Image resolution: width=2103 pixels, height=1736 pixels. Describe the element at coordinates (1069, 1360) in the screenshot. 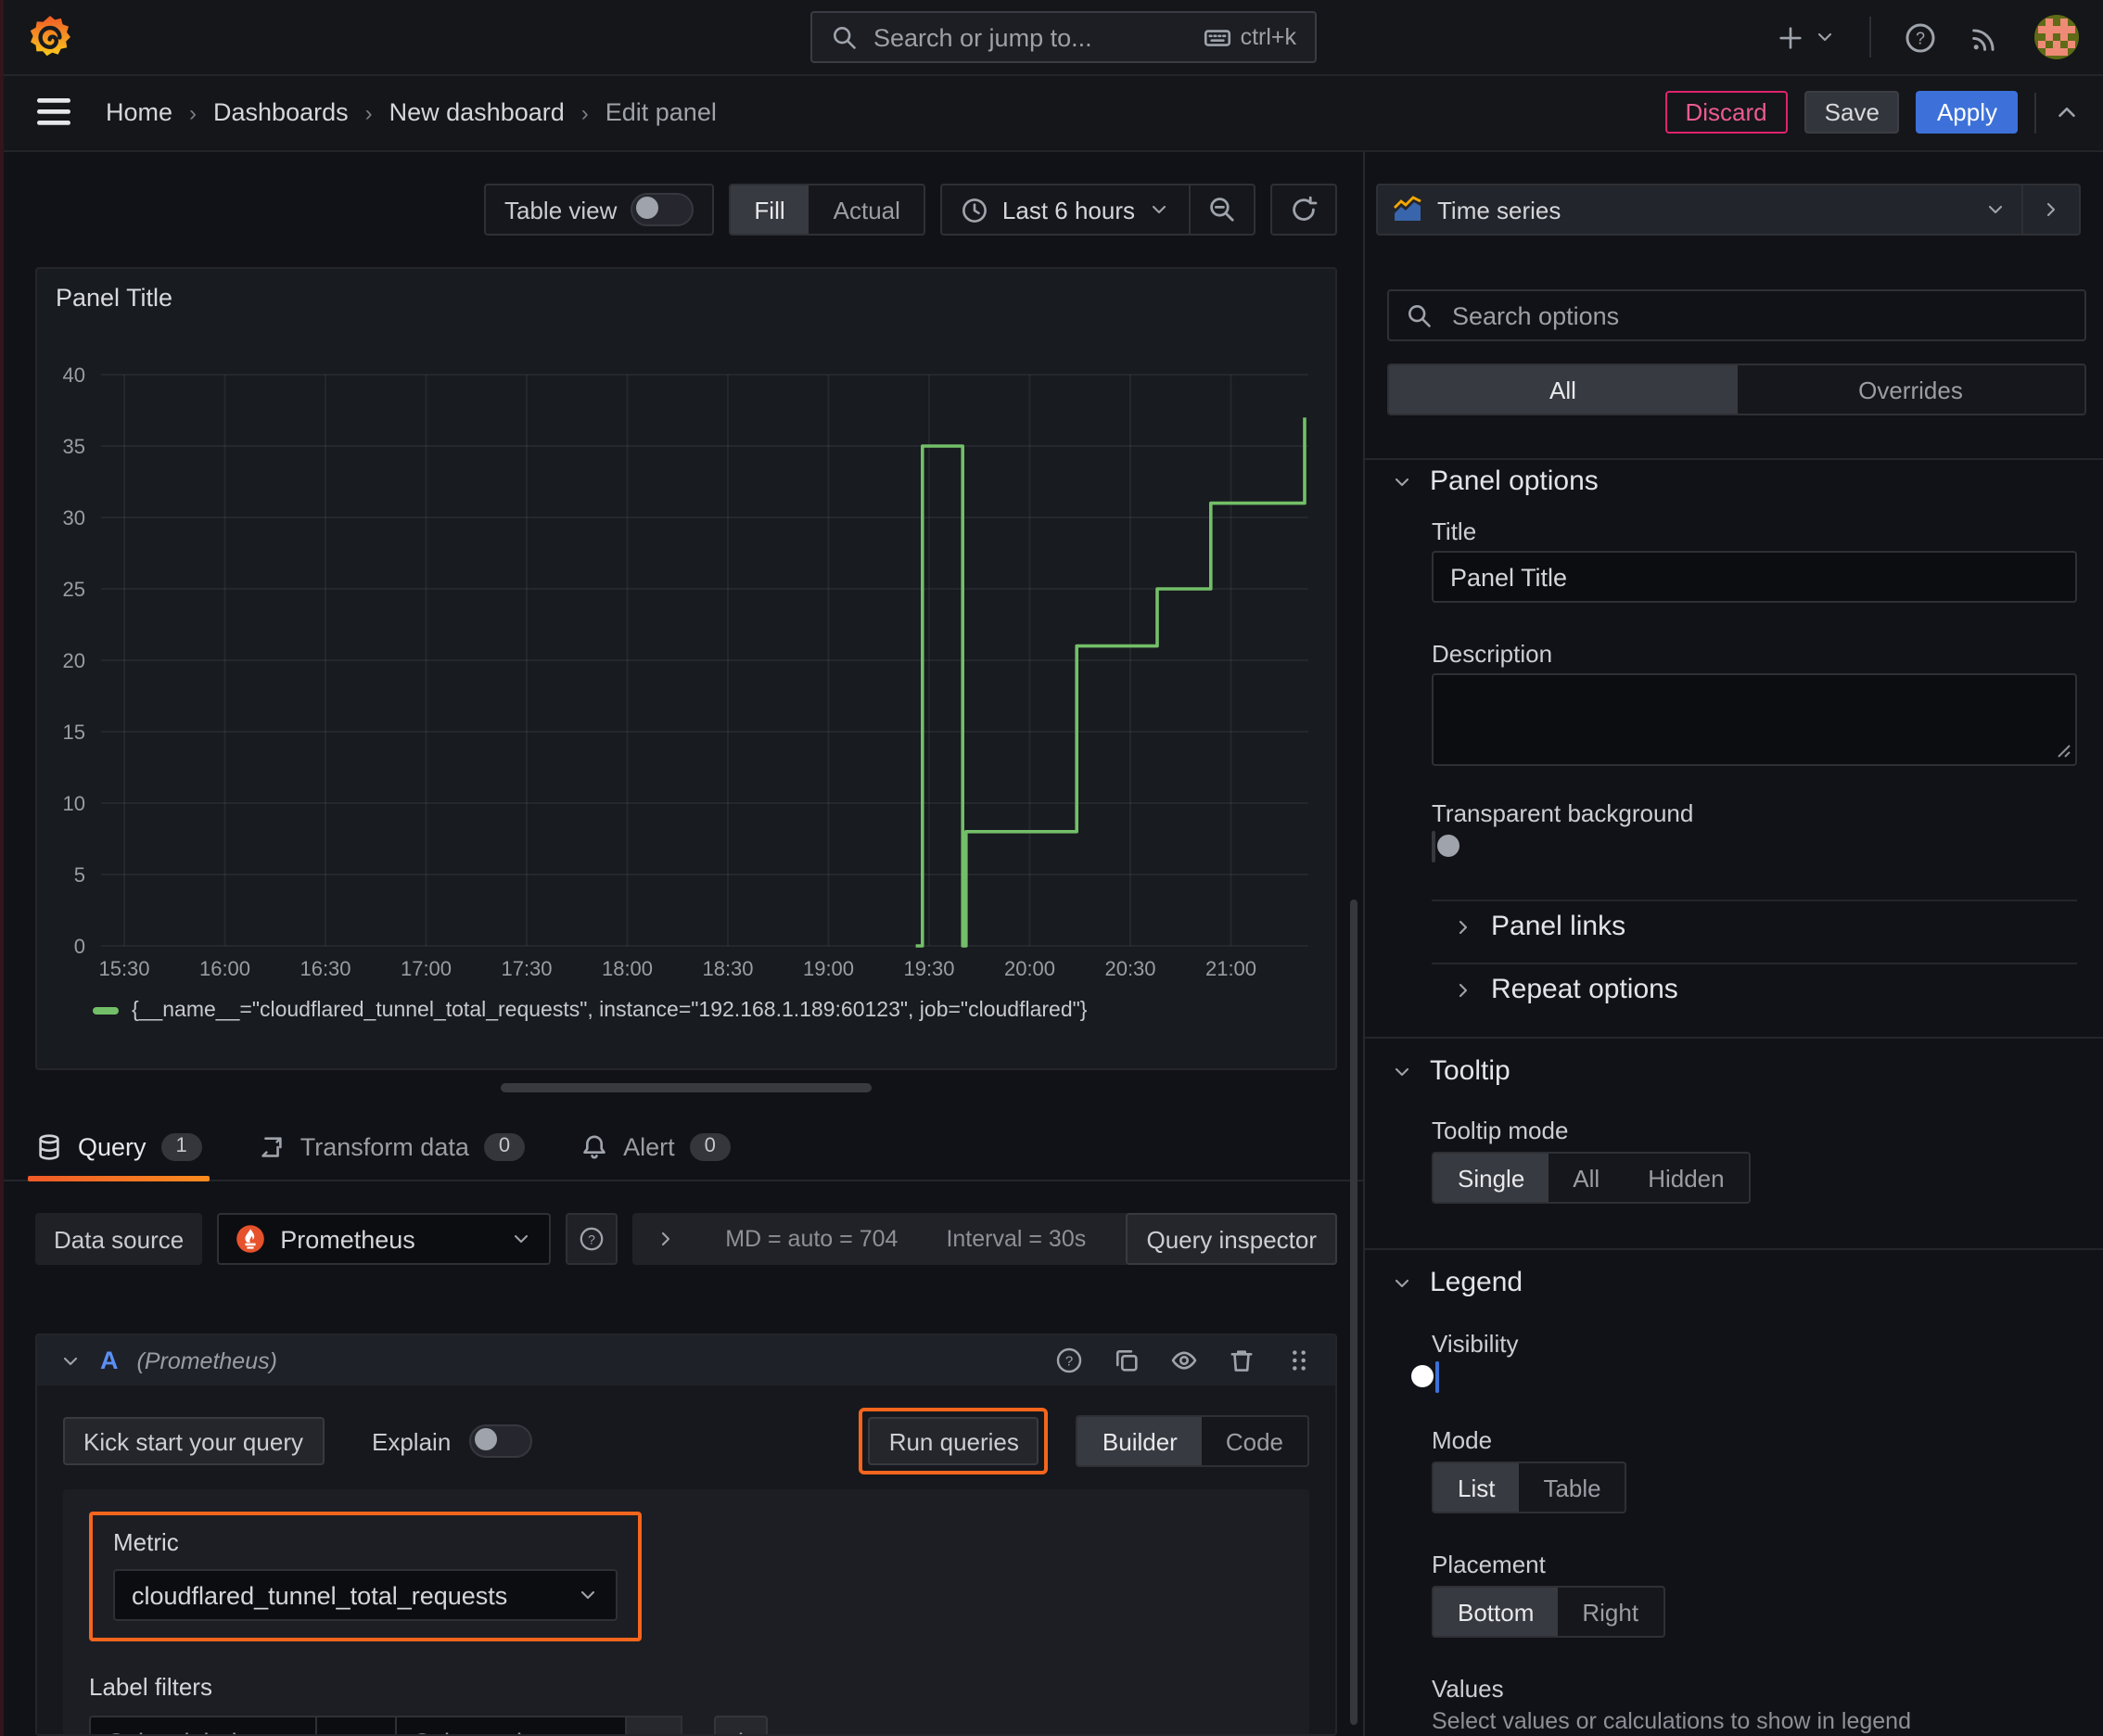

I see `query-help-button: ?` at that location.